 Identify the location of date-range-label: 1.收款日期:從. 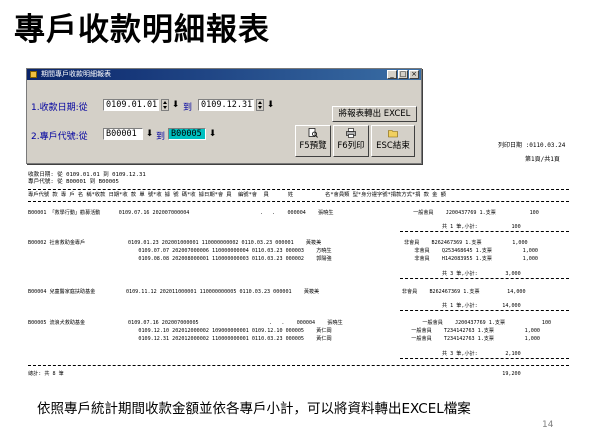
(59, 108).